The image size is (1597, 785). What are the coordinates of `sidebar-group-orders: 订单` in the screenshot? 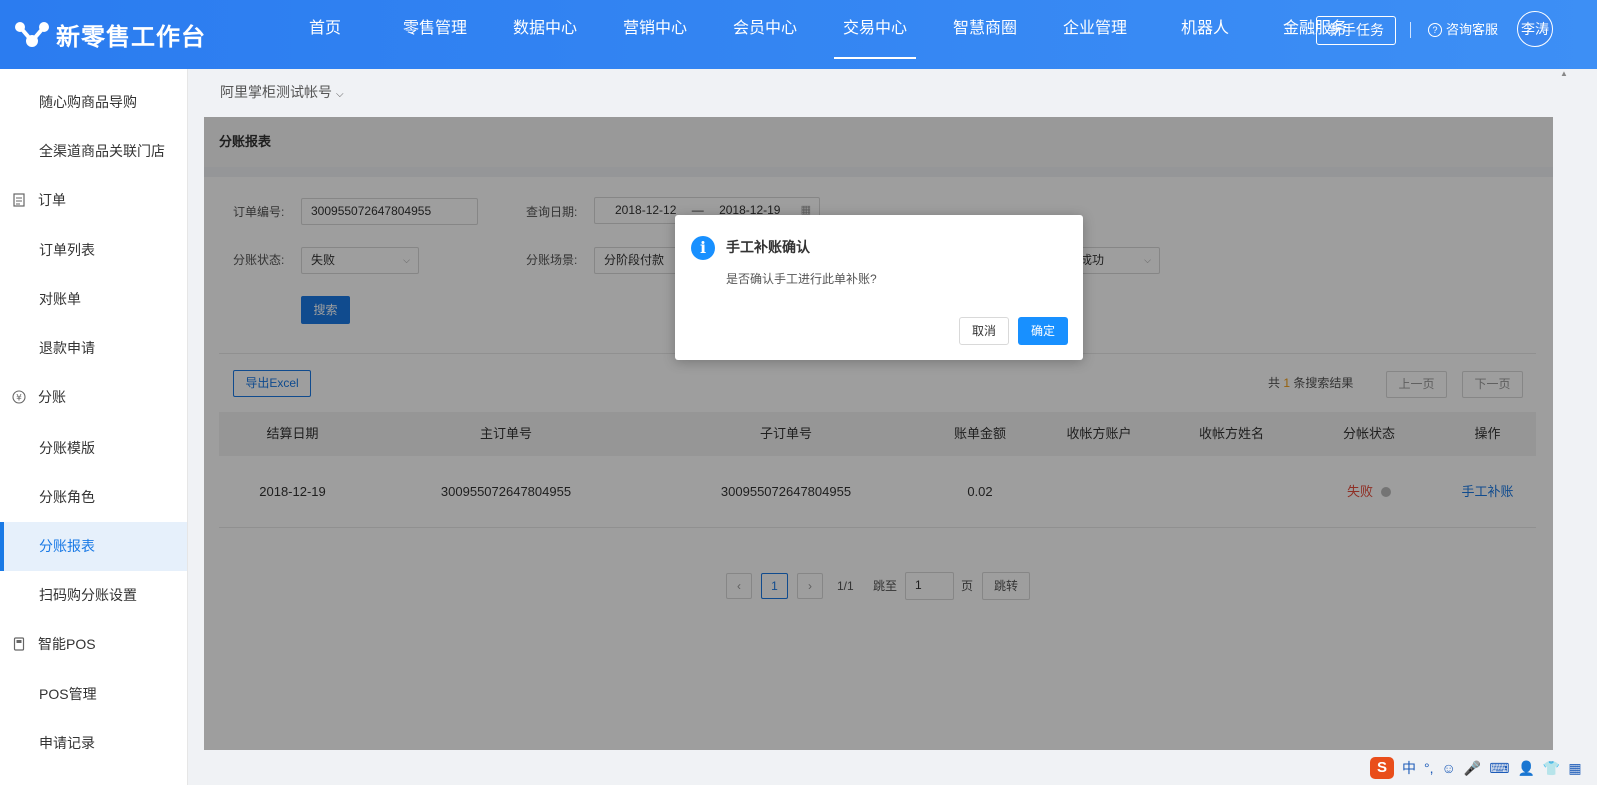 It's located at (93, 200).